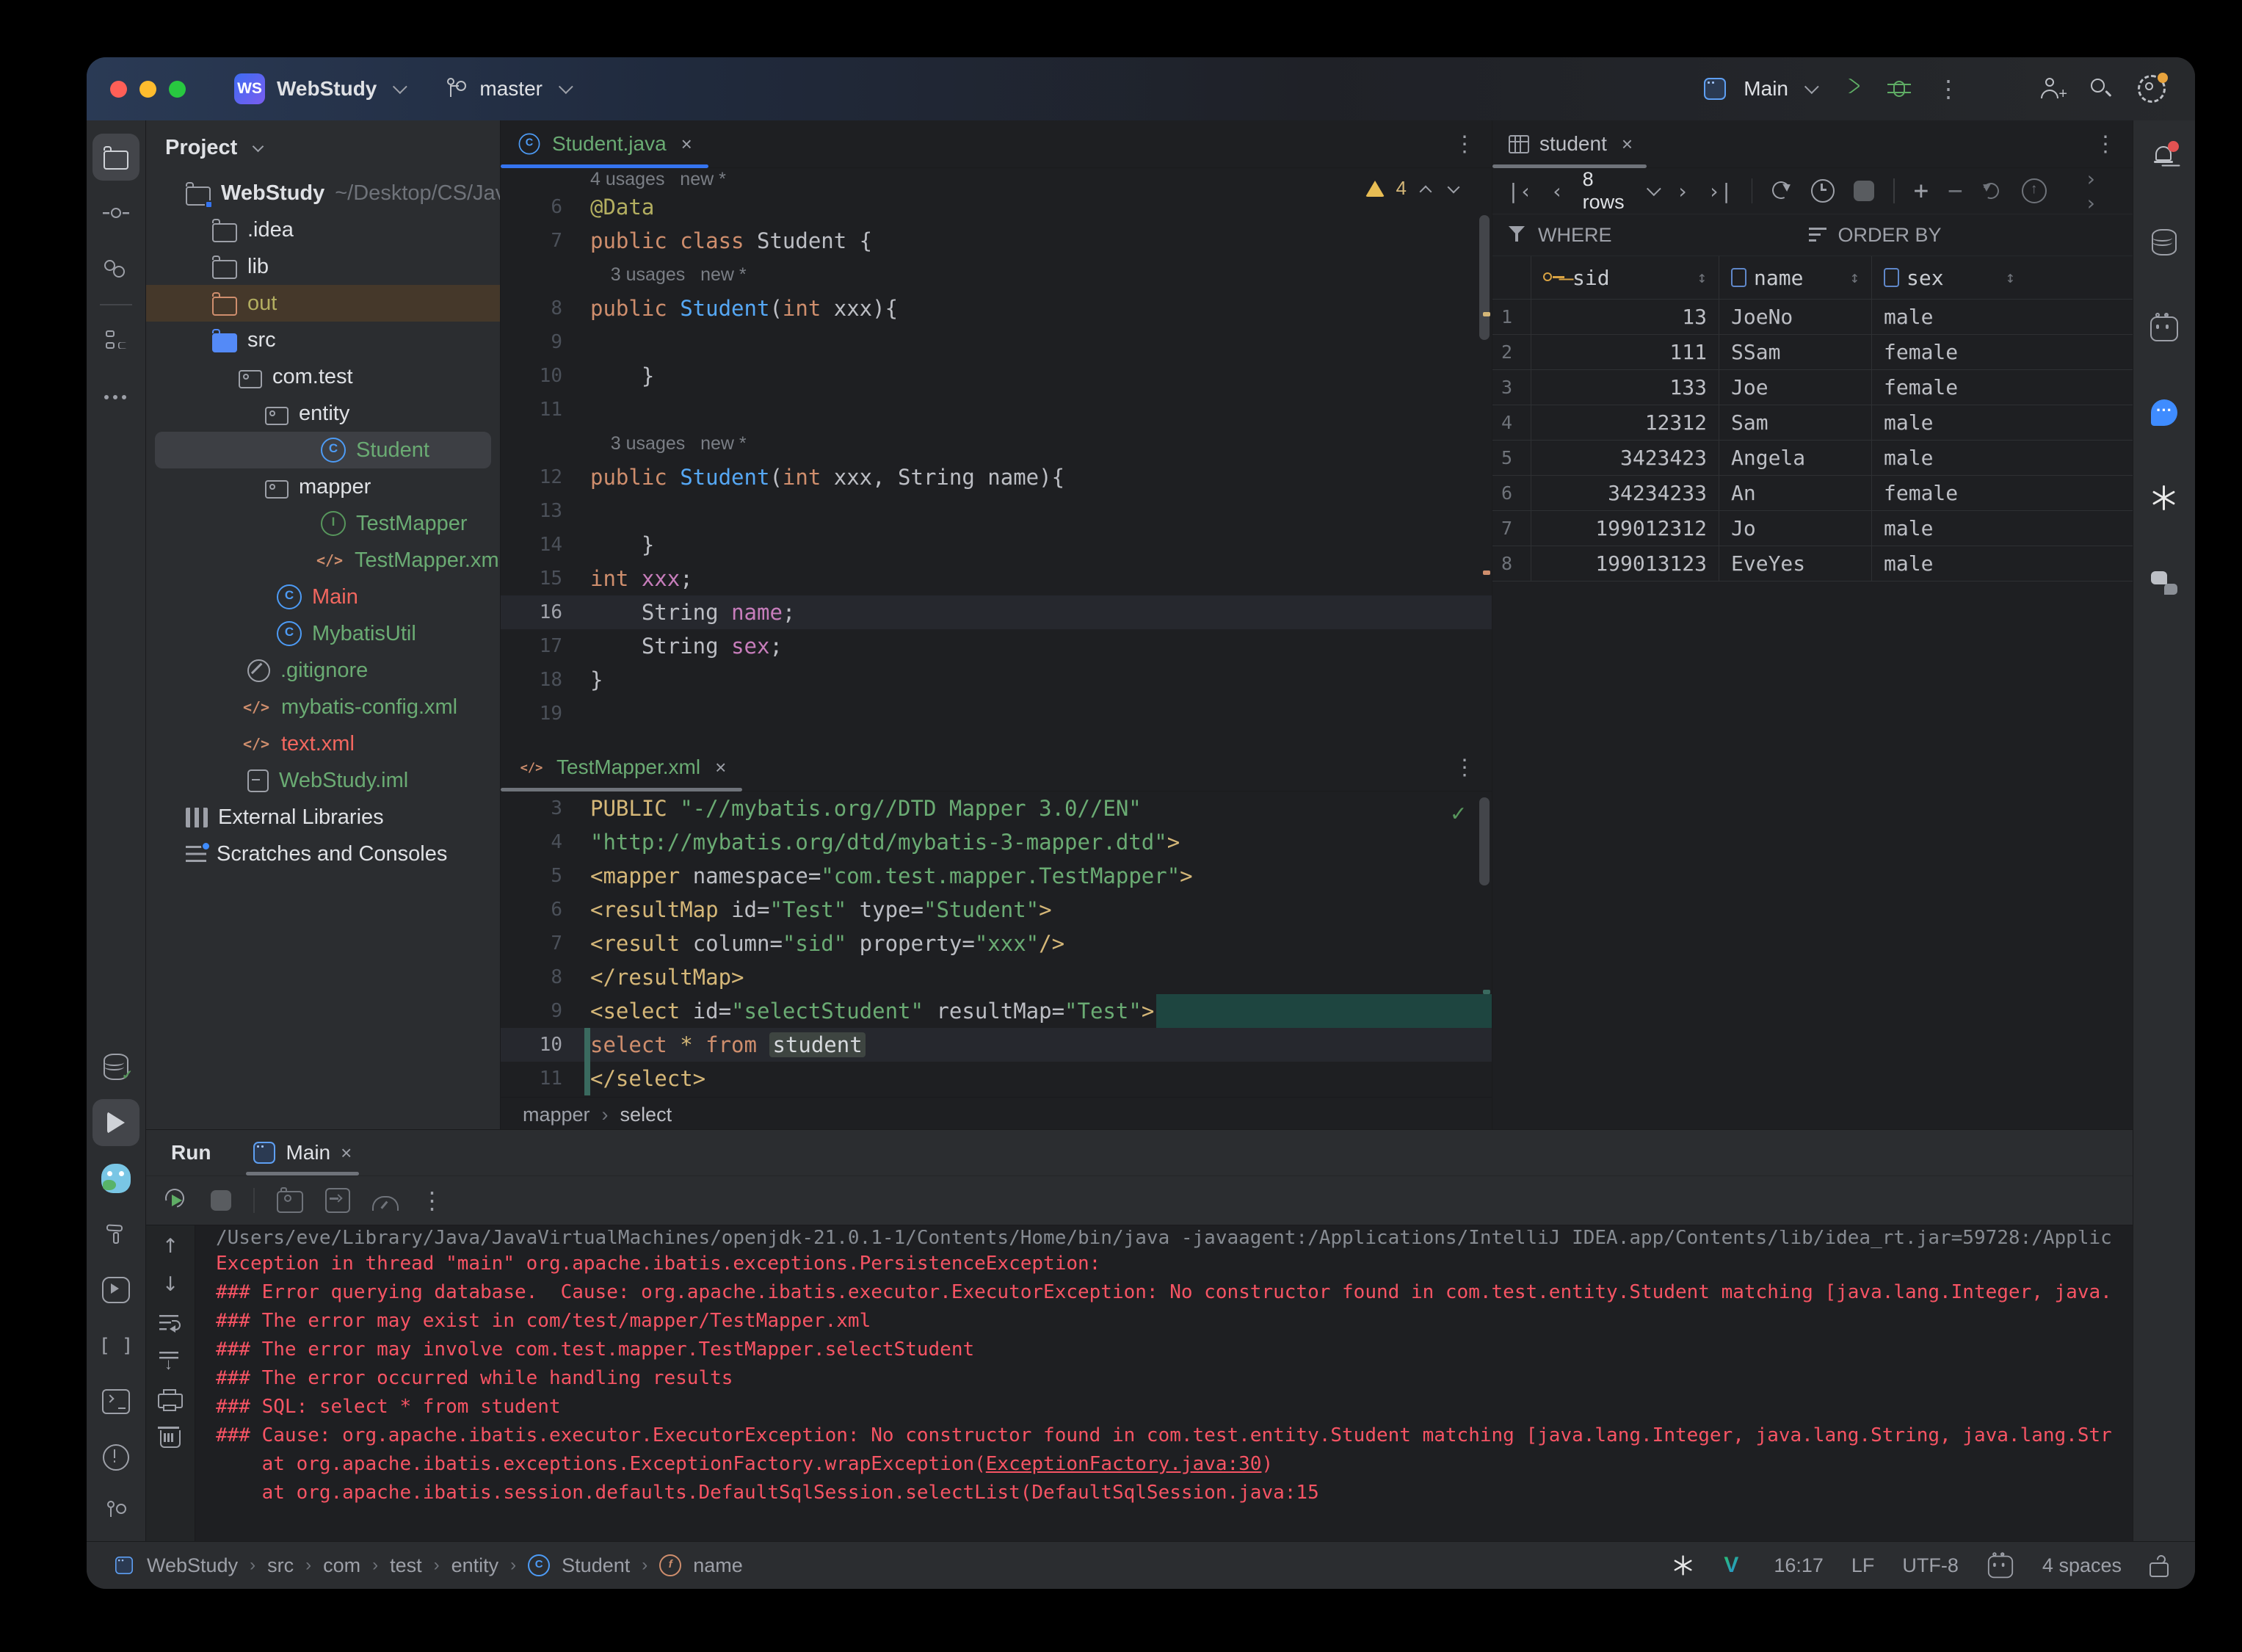 This screenshot has width=2242, height=1652. I want to click on table-row: 1 13 JoeNo male, so click(1812, 317).